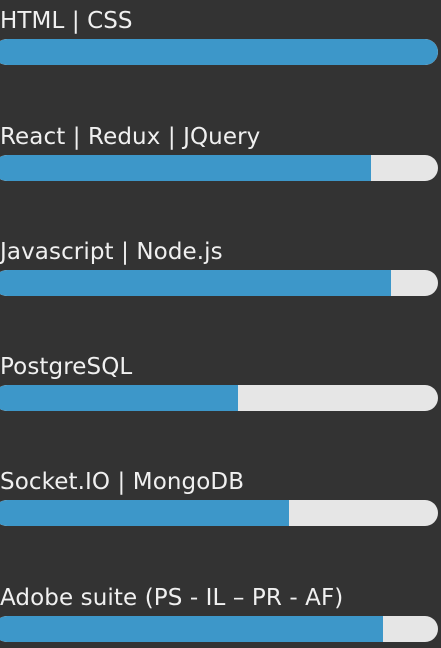 This screenshot has width=441, height=648. Describe the element at coordinates (130, 137) in the screenshot. I see `skill-label: React | Redux | JQuery` at that location.